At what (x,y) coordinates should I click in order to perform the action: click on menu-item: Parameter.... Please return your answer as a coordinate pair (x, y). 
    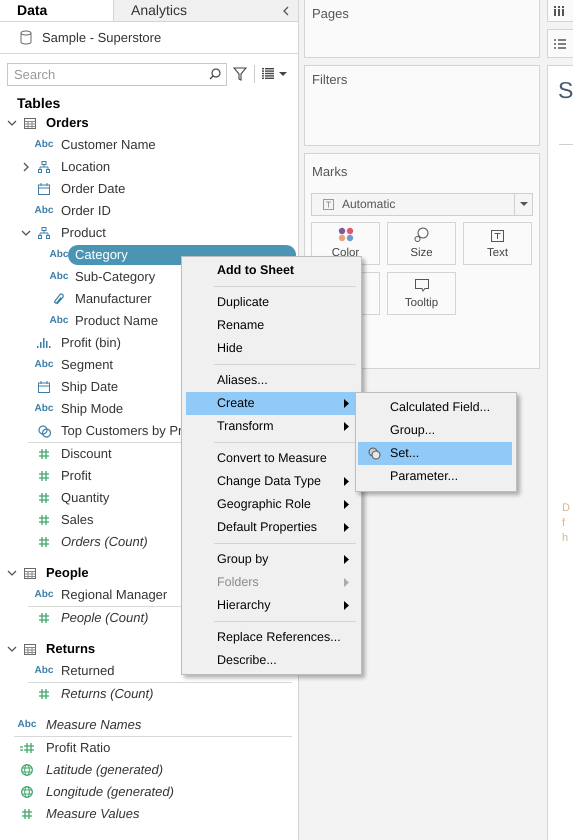
    Looking at the image, I should click on (435, 476).